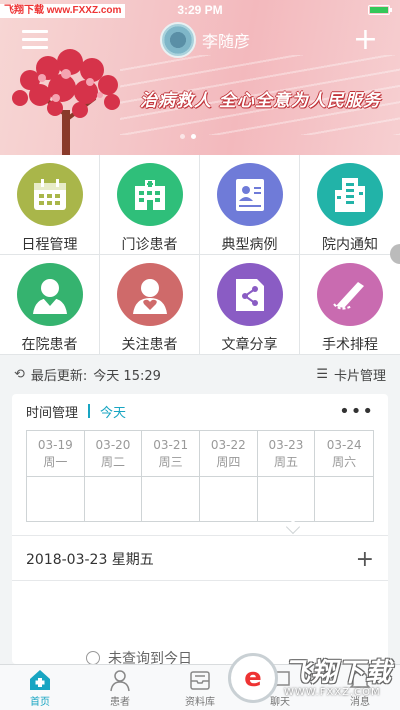 The image size is (400, 710). What do you see at coordinates (188, 136) in the screenshot?
I see `carousel-dots` at bounding box center [188, 136].